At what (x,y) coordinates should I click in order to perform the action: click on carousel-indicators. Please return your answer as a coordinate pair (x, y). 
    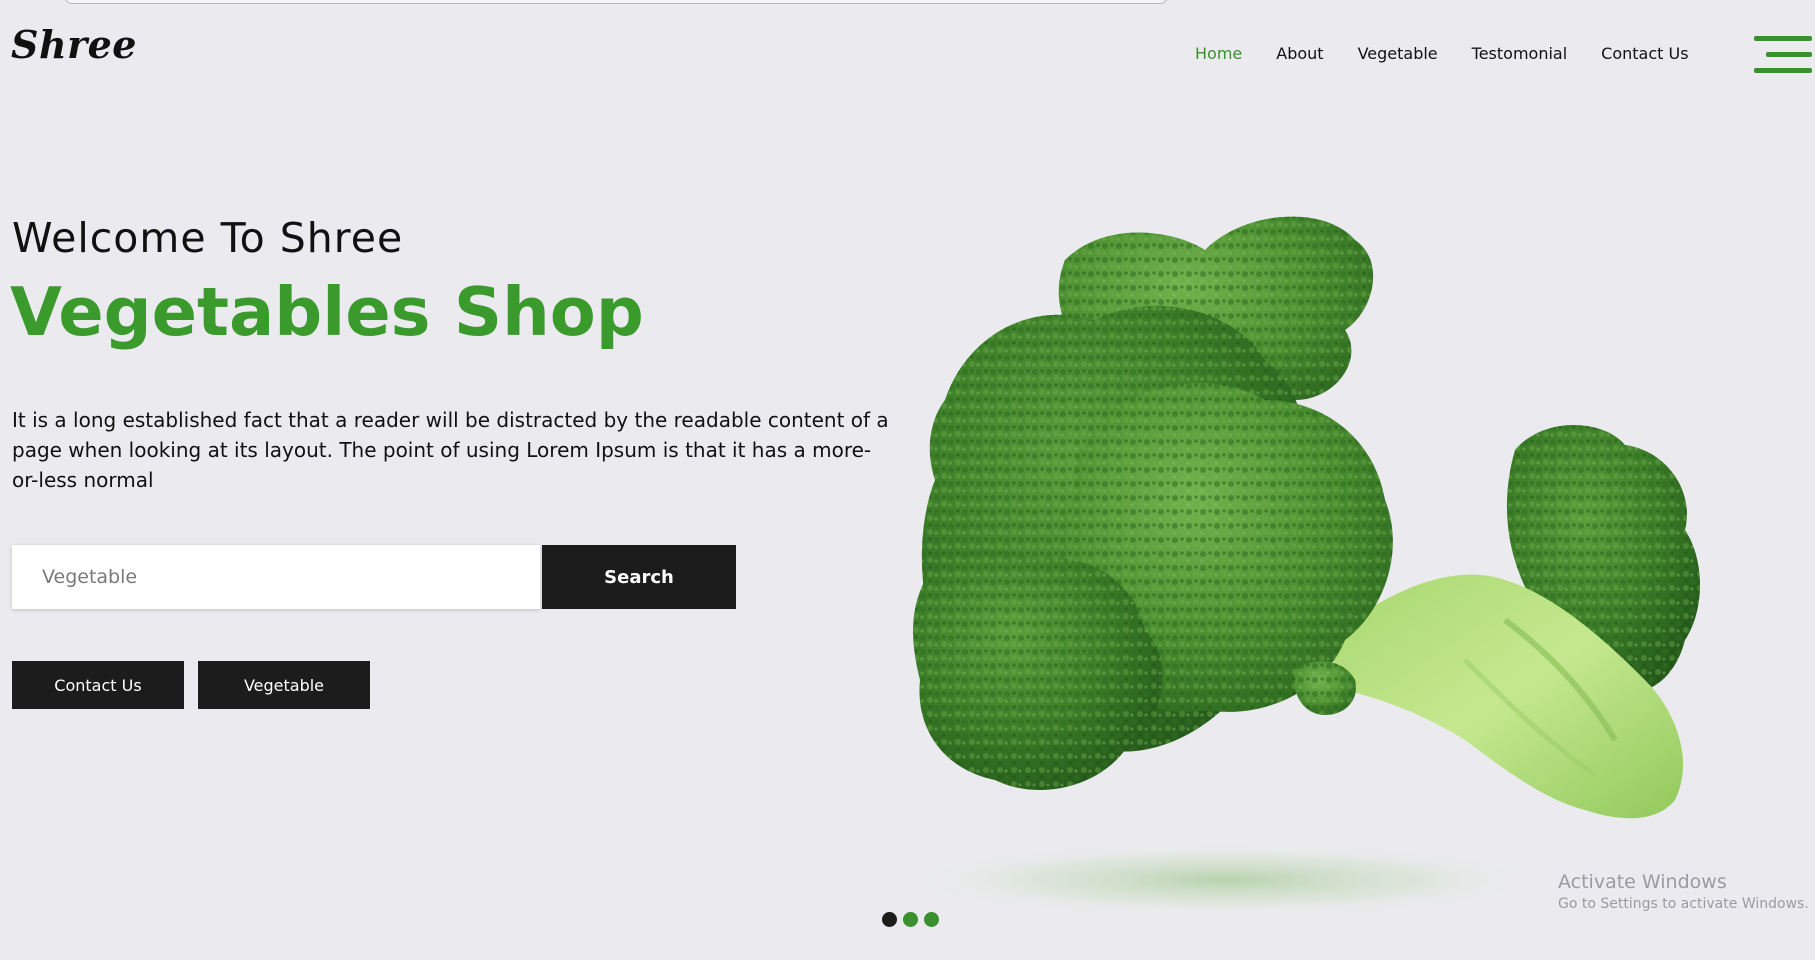
    Looking at the image, I should click on (910, 919).